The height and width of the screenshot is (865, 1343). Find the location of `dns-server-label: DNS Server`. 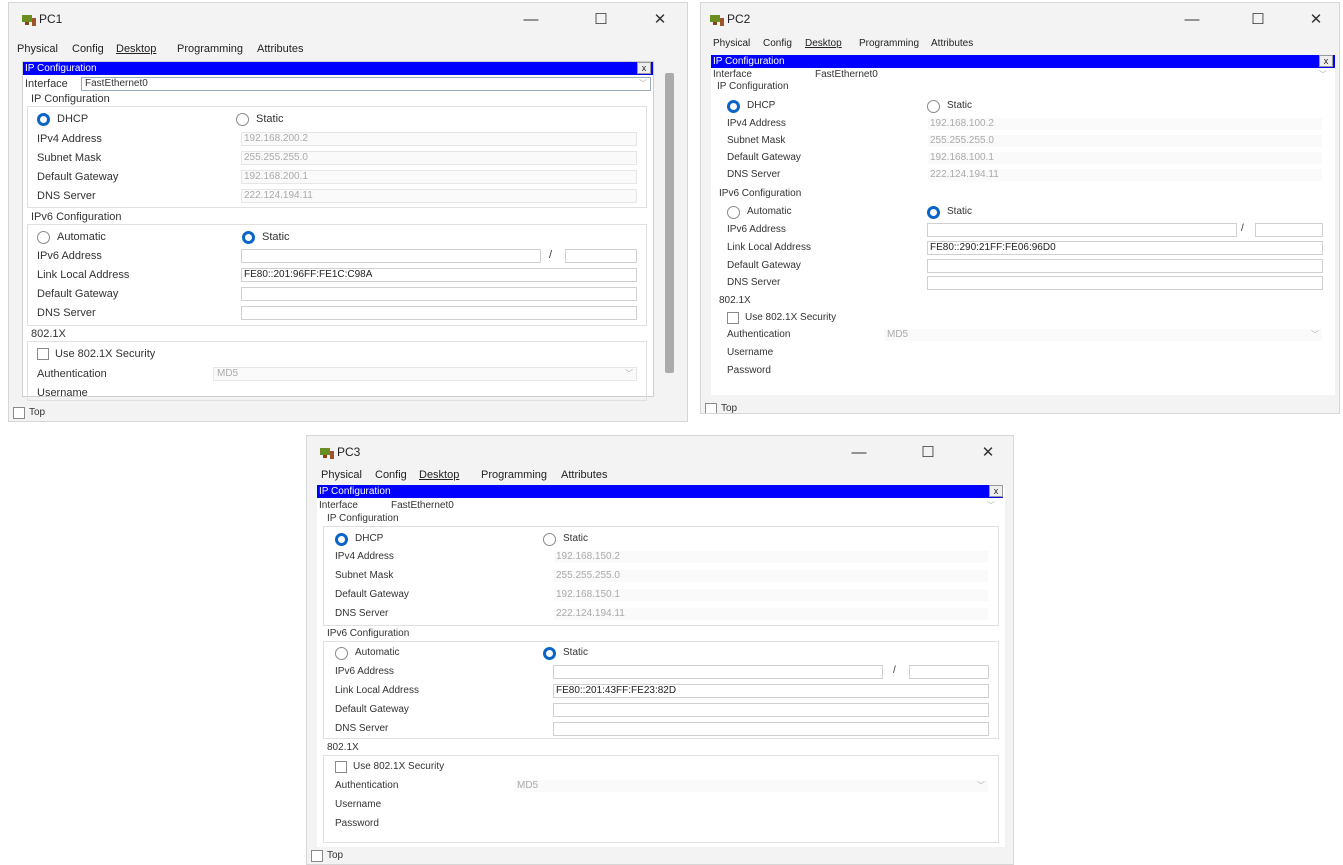

dns-server-label: DNS Server is located at coordinates (754, 174).